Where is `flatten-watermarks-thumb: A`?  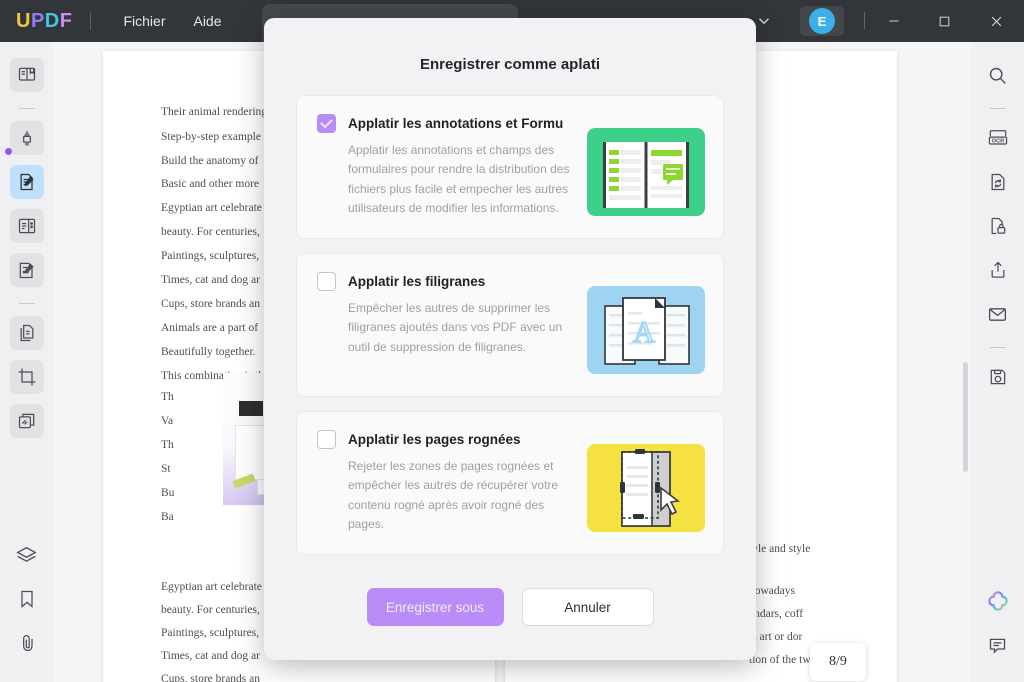 flatten-watermarks-thumb: A is located at coordinates (646, 330).